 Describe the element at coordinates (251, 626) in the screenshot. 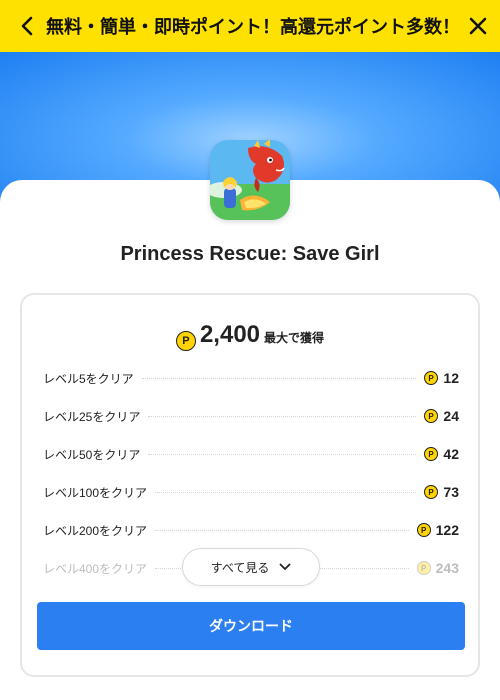

I see `download-button: ダウンロード` at that location.